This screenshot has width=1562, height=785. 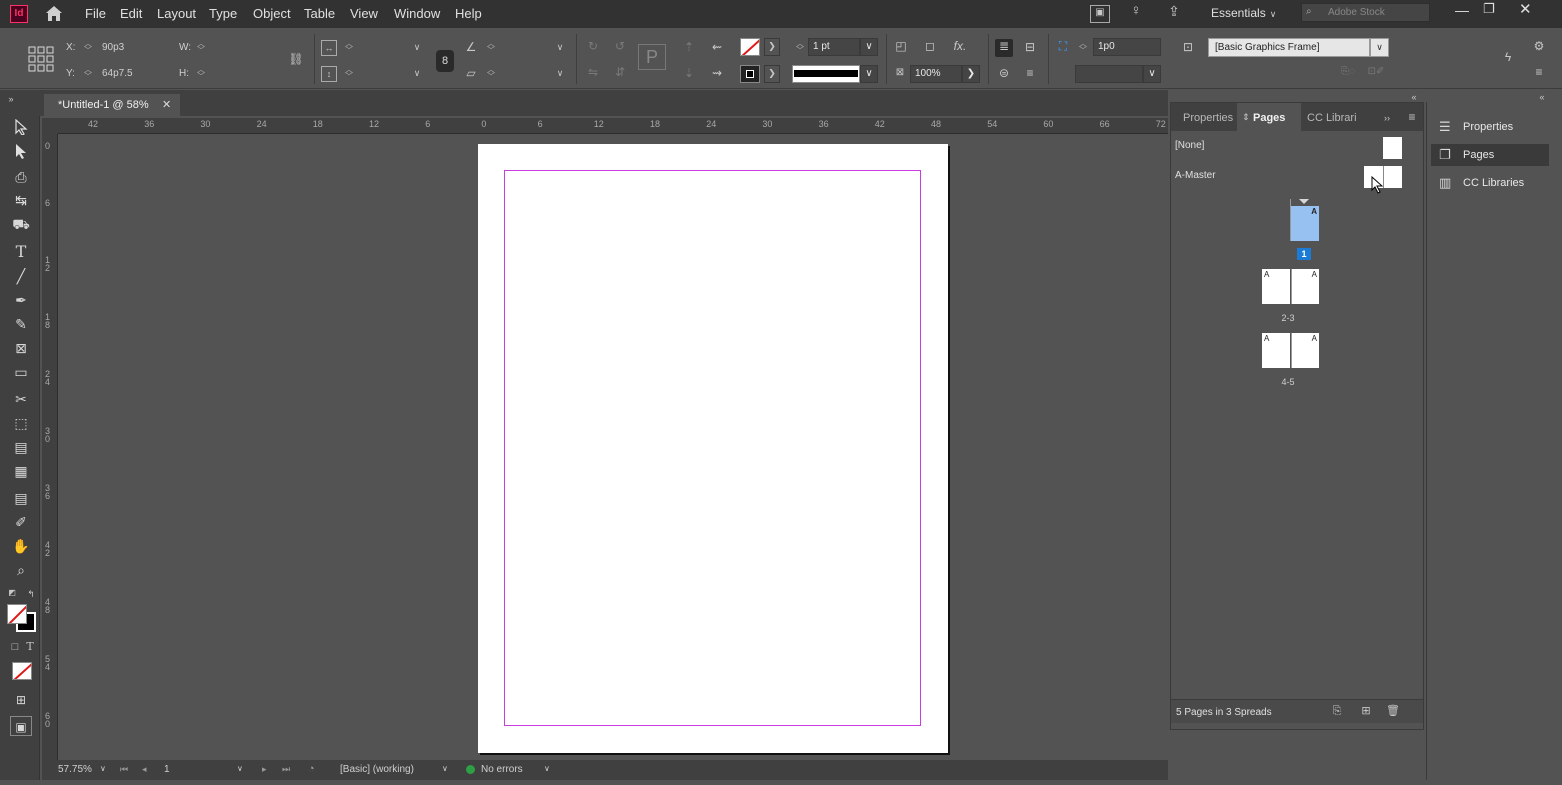 I want to click on preflight-open-icon: ◔, so click(x=311, y=769).